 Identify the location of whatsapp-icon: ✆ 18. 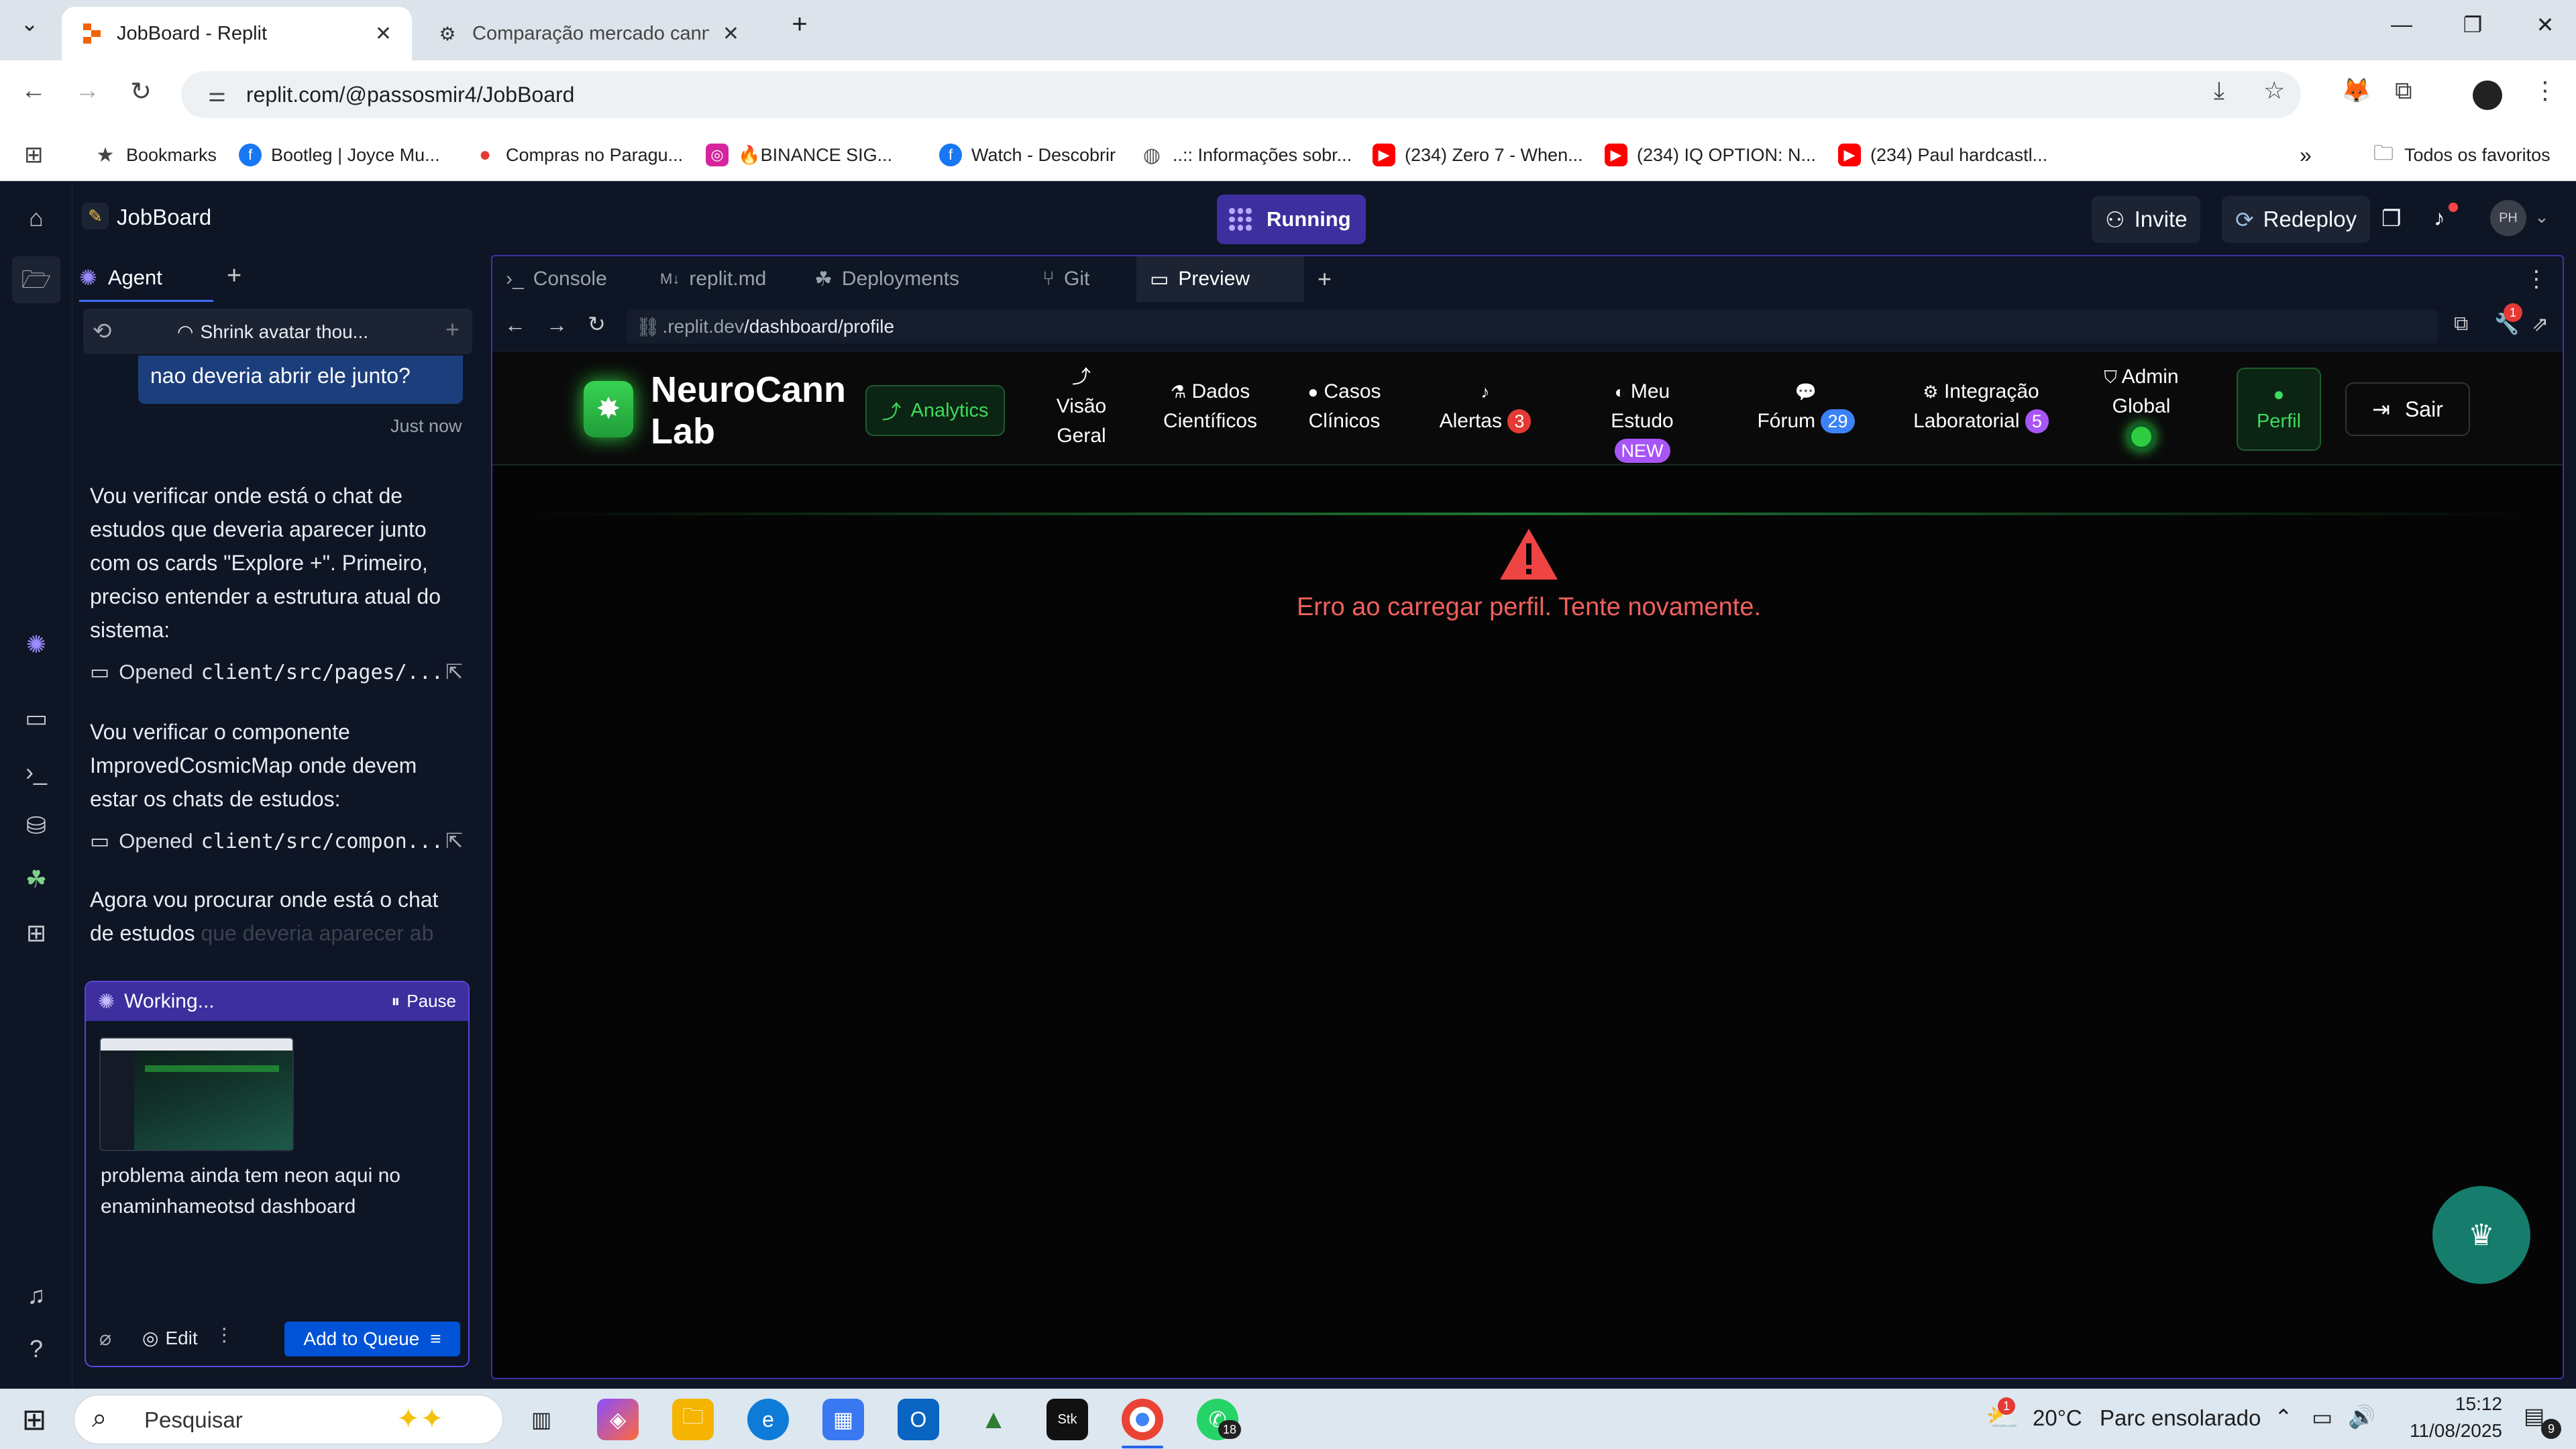
(1219, 1419).